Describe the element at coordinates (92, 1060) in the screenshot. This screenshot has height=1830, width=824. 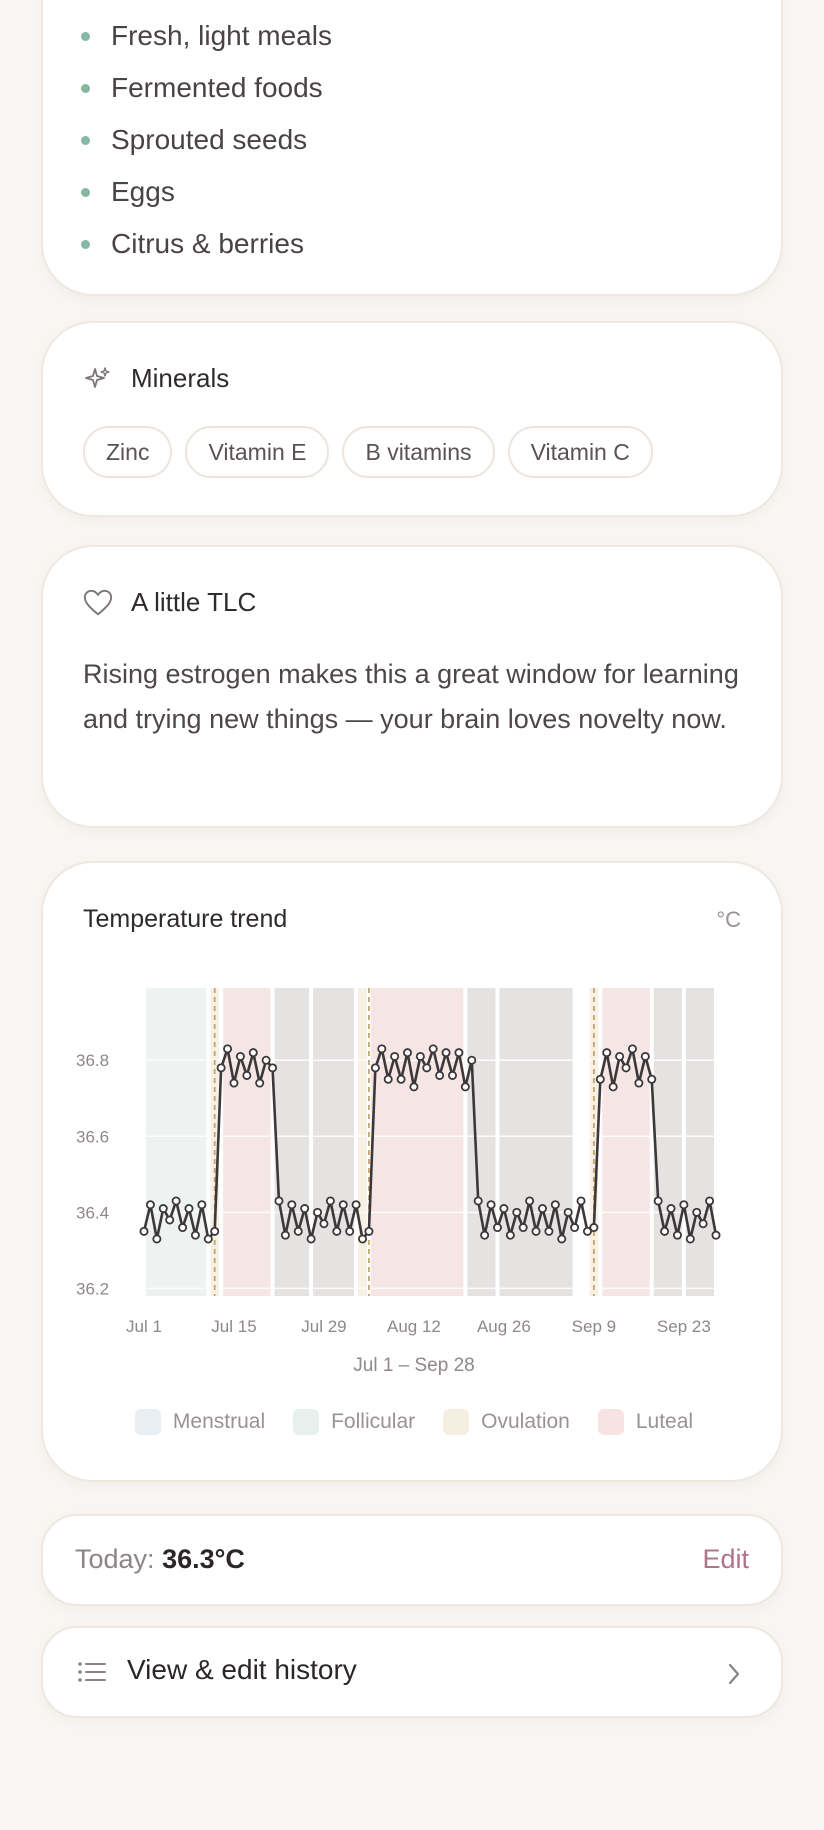
I see `y-tick-label: 36.8` at that location.